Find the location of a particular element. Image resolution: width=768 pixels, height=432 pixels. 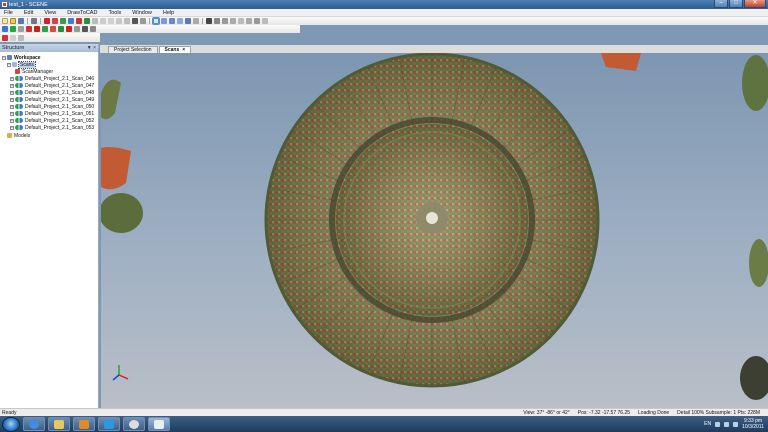

network-icon is located at coordinates (727, 424).